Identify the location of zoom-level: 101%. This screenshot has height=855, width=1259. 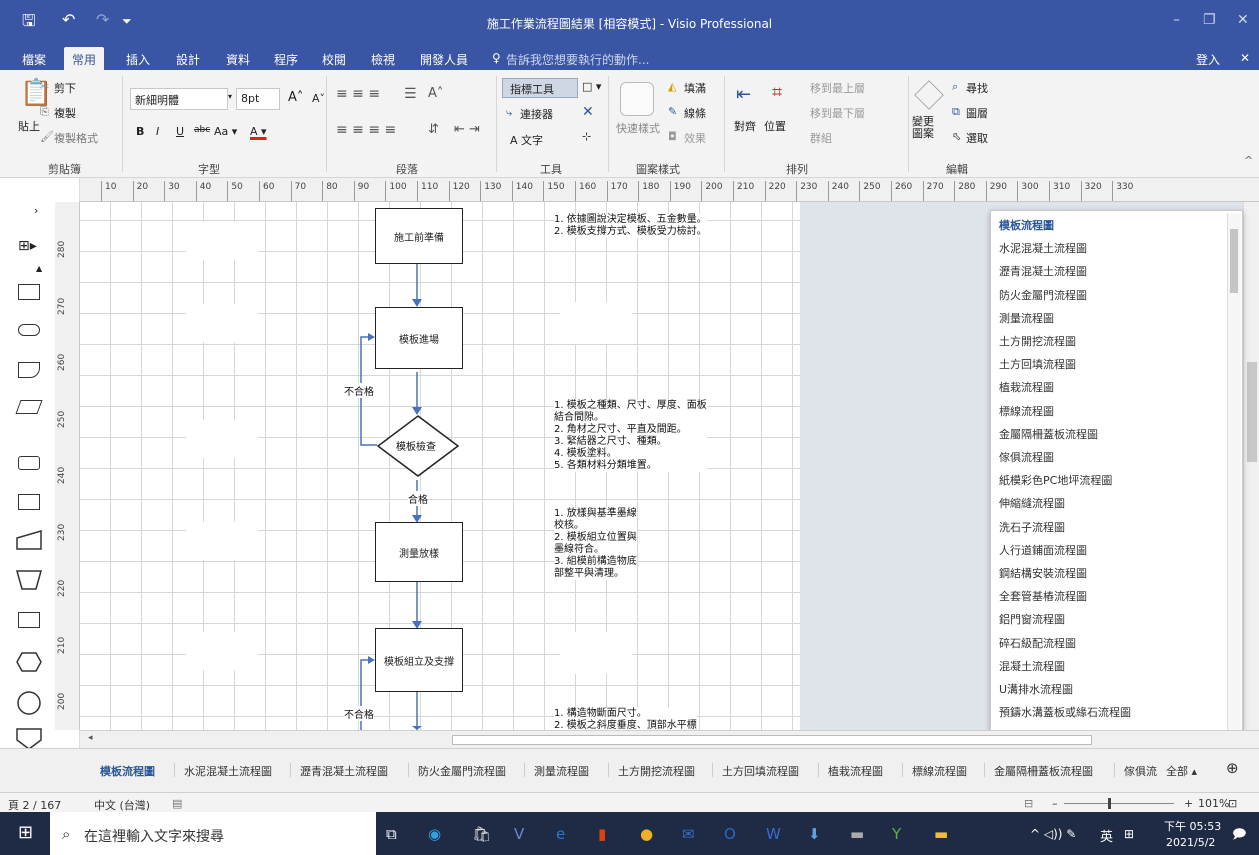
(1213, 803).